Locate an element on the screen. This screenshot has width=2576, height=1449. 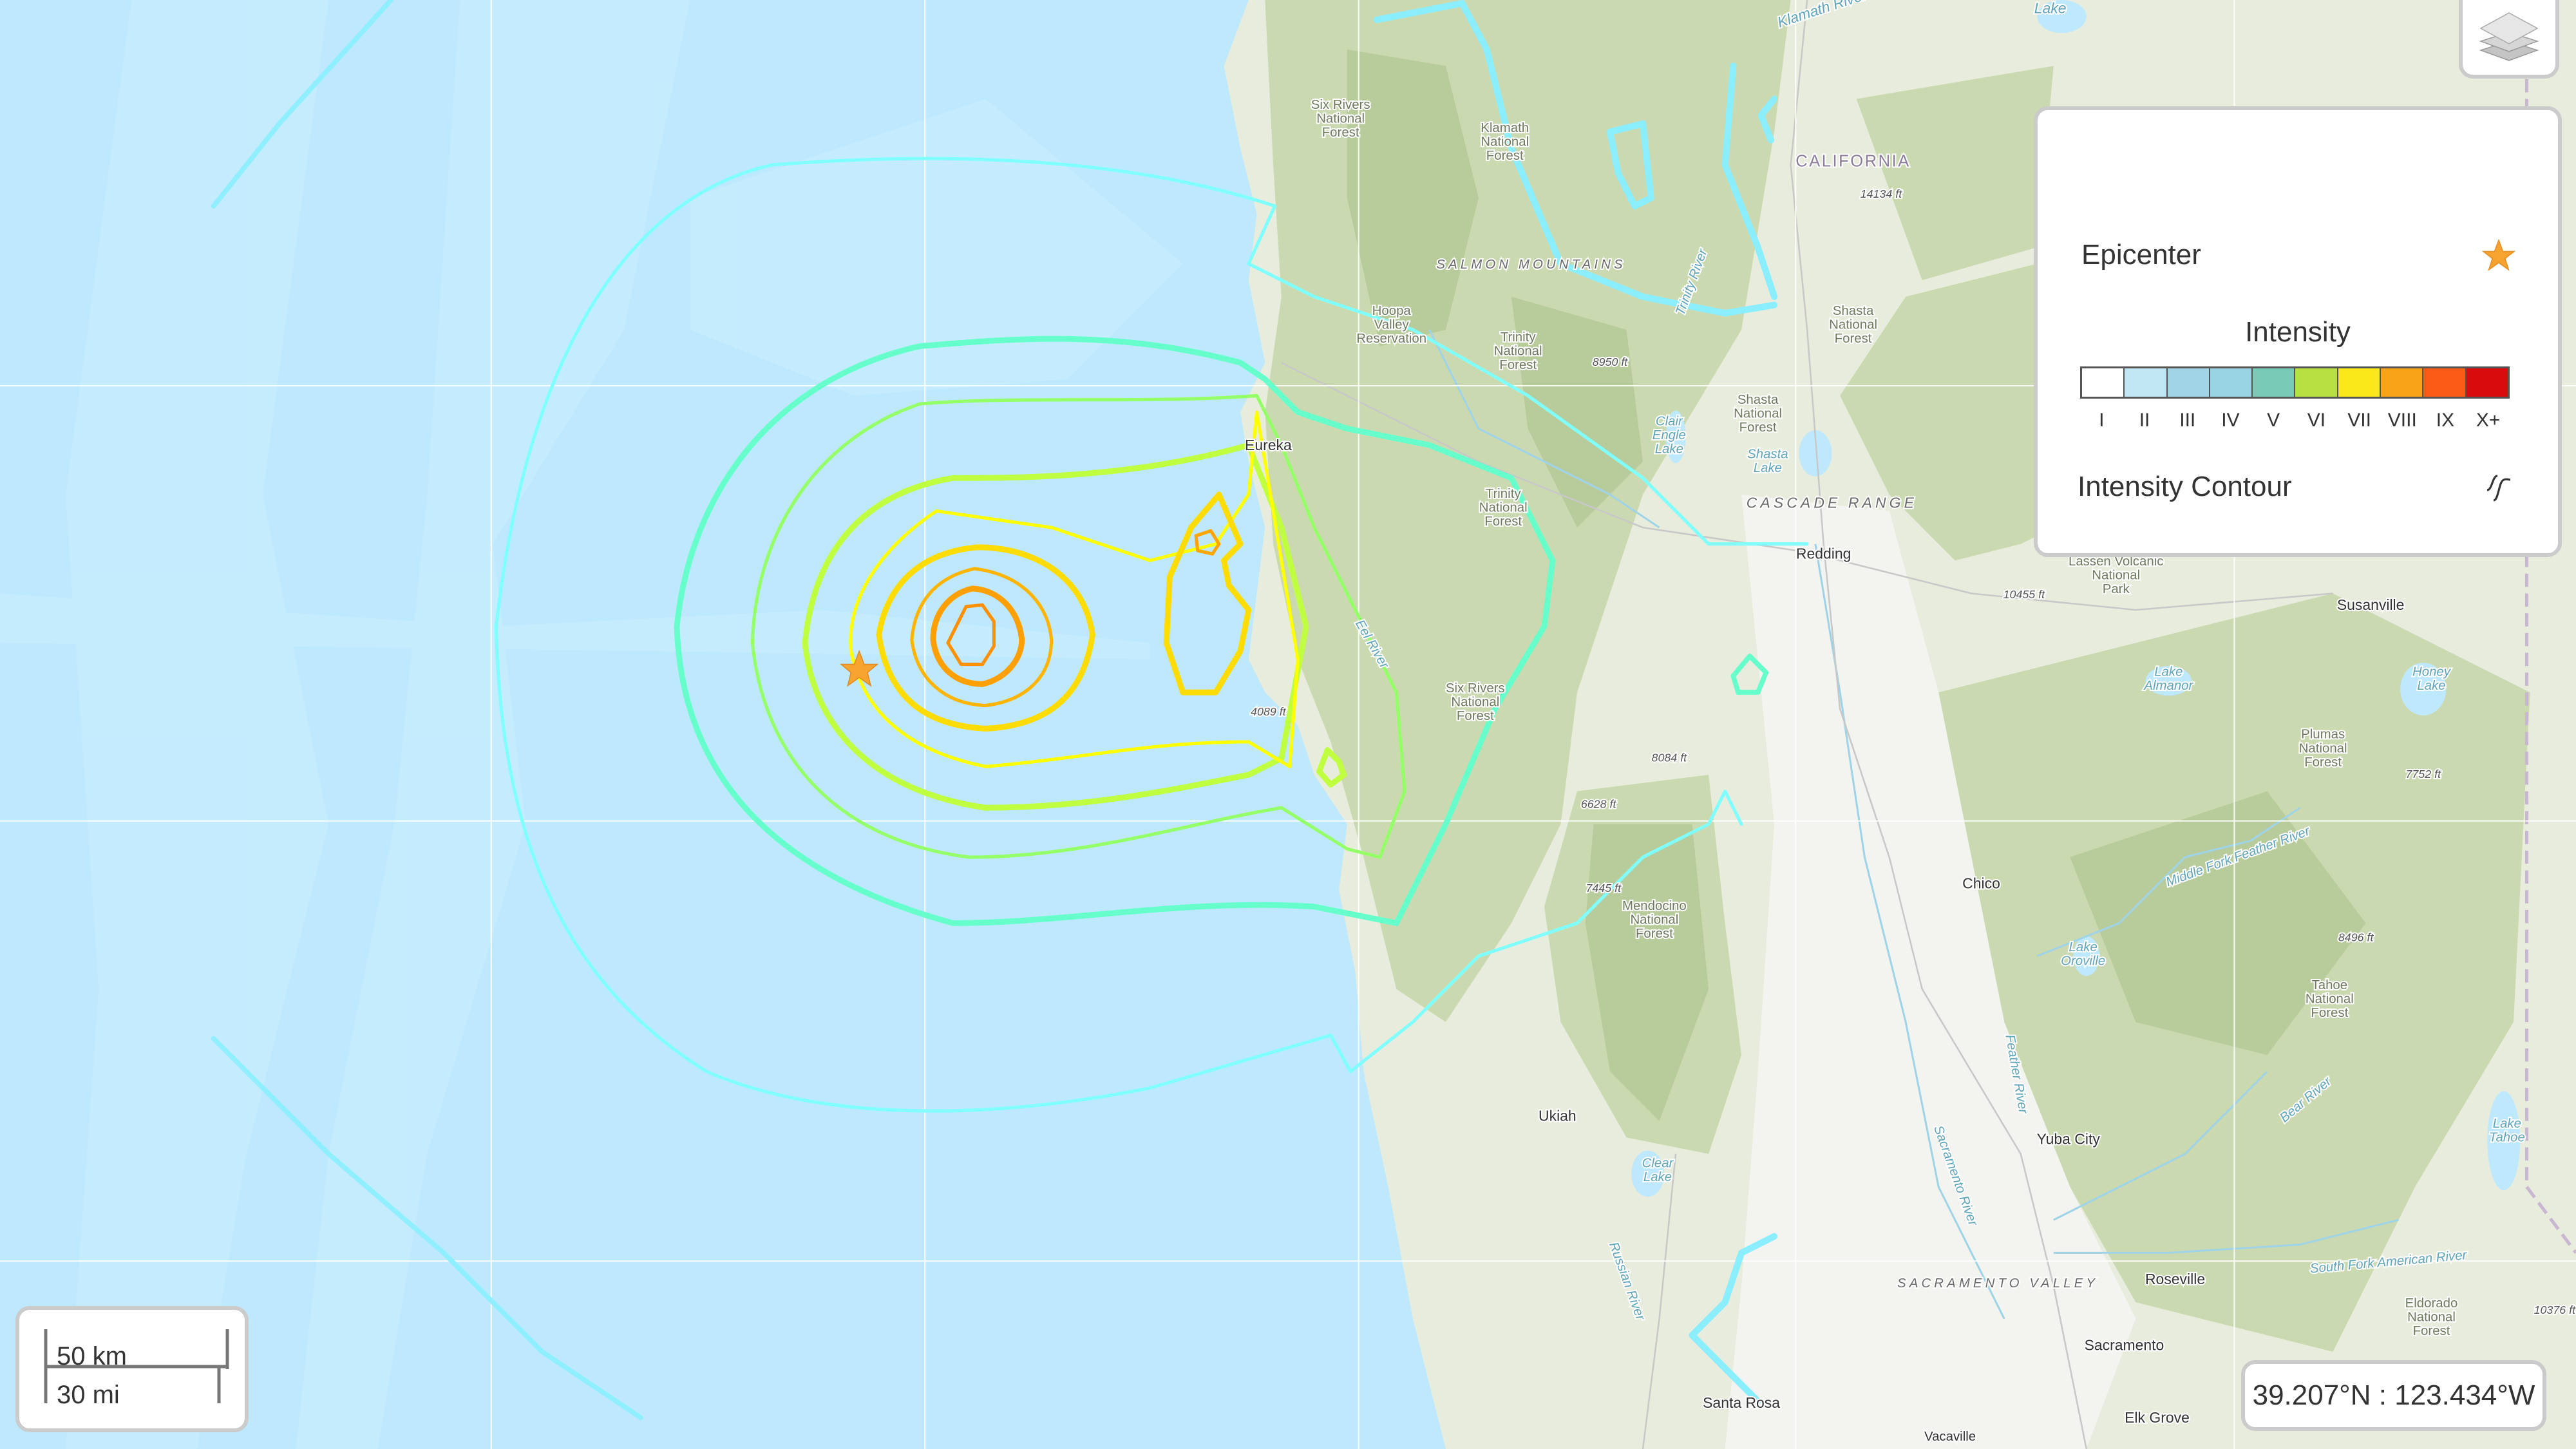
map-label-region: SACRAMENTO VALLEY is located at coordinates (1997, 1284).